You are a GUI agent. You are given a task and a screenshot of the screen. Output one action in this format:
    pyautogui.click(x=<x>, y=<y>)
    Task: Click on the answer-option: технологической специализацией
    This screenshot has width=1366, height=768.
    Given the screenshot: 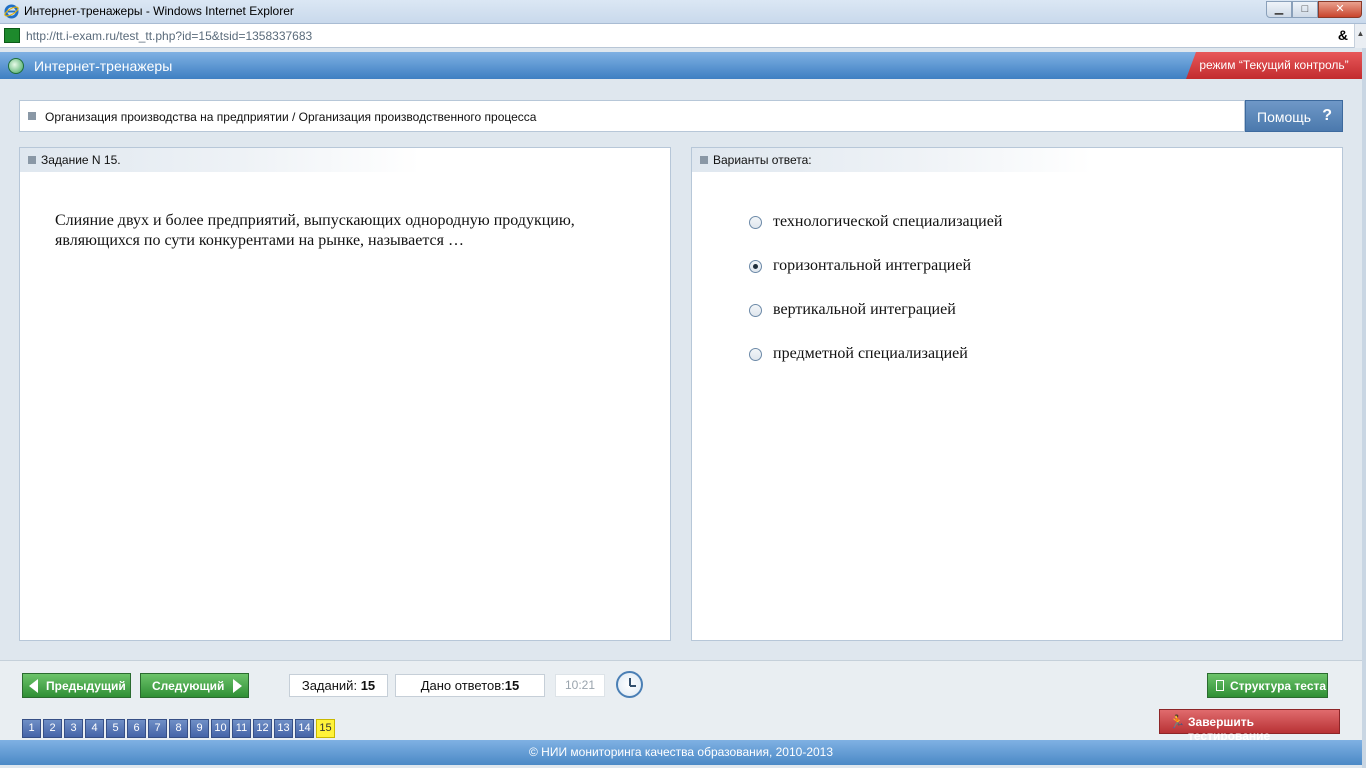 What is the action you would take?
    pyautogui.click(x=875, y=222)
    